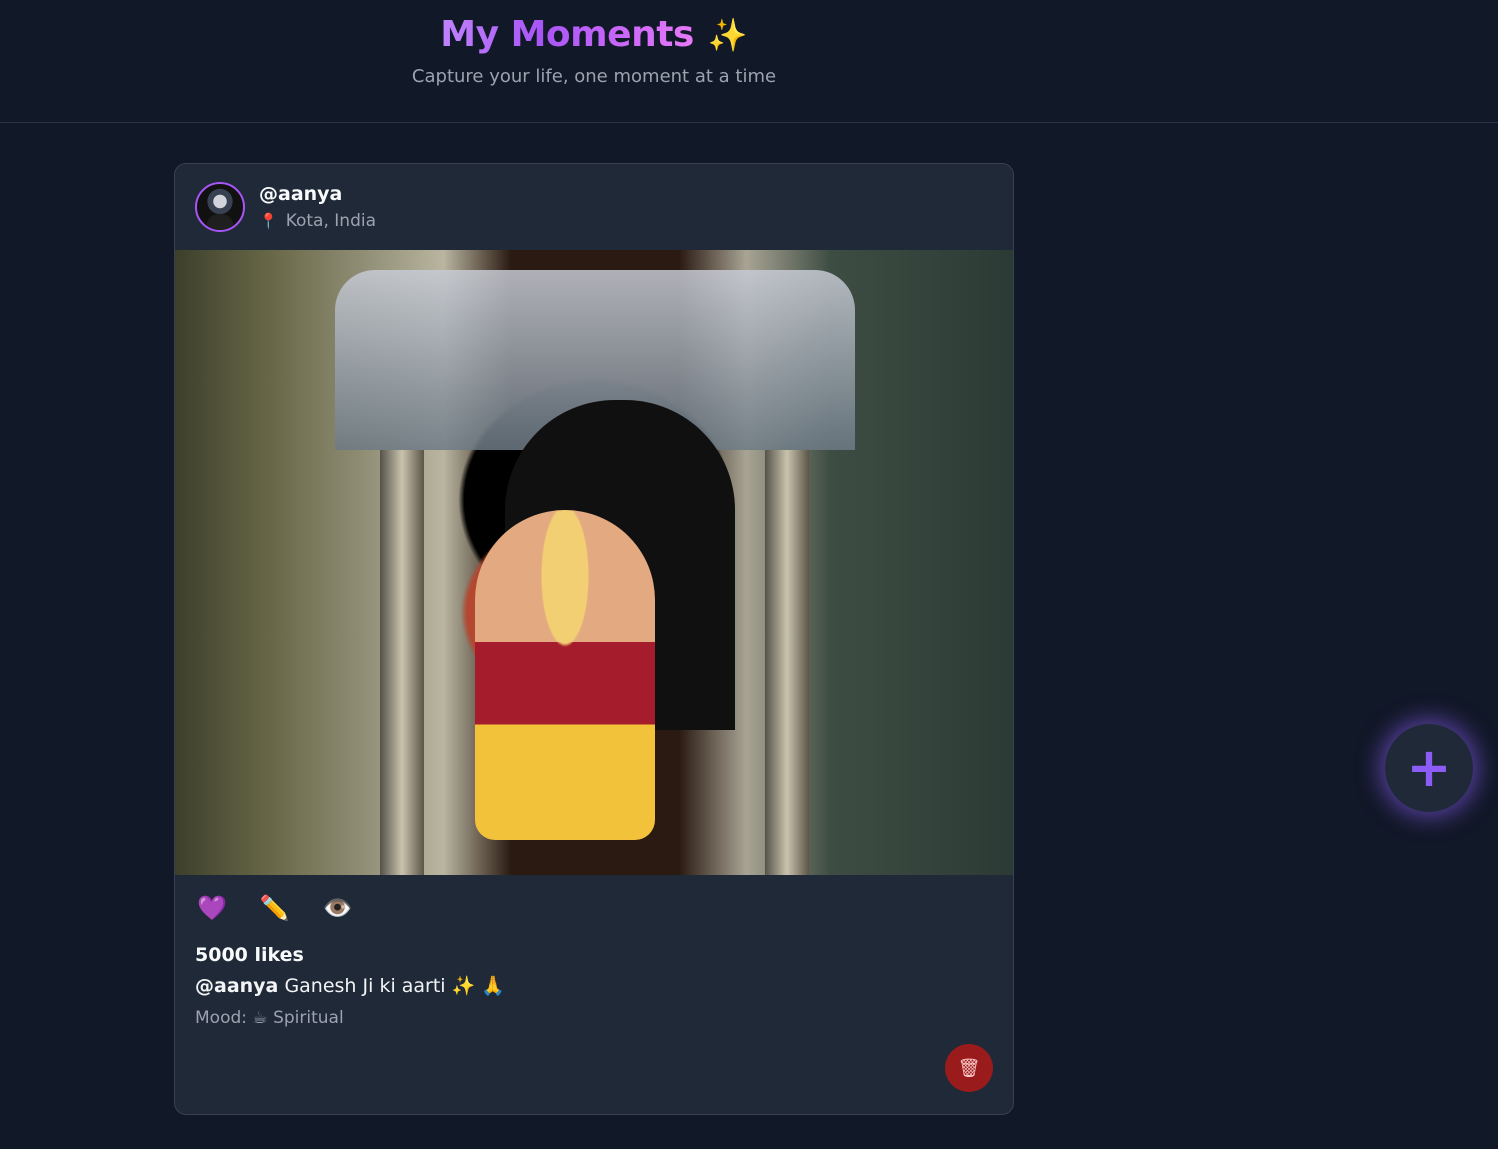  What do you see at coordinates (212, 908) in the screenshot?
I see `heart-icon: 💜` at bounding box center [212, 908].